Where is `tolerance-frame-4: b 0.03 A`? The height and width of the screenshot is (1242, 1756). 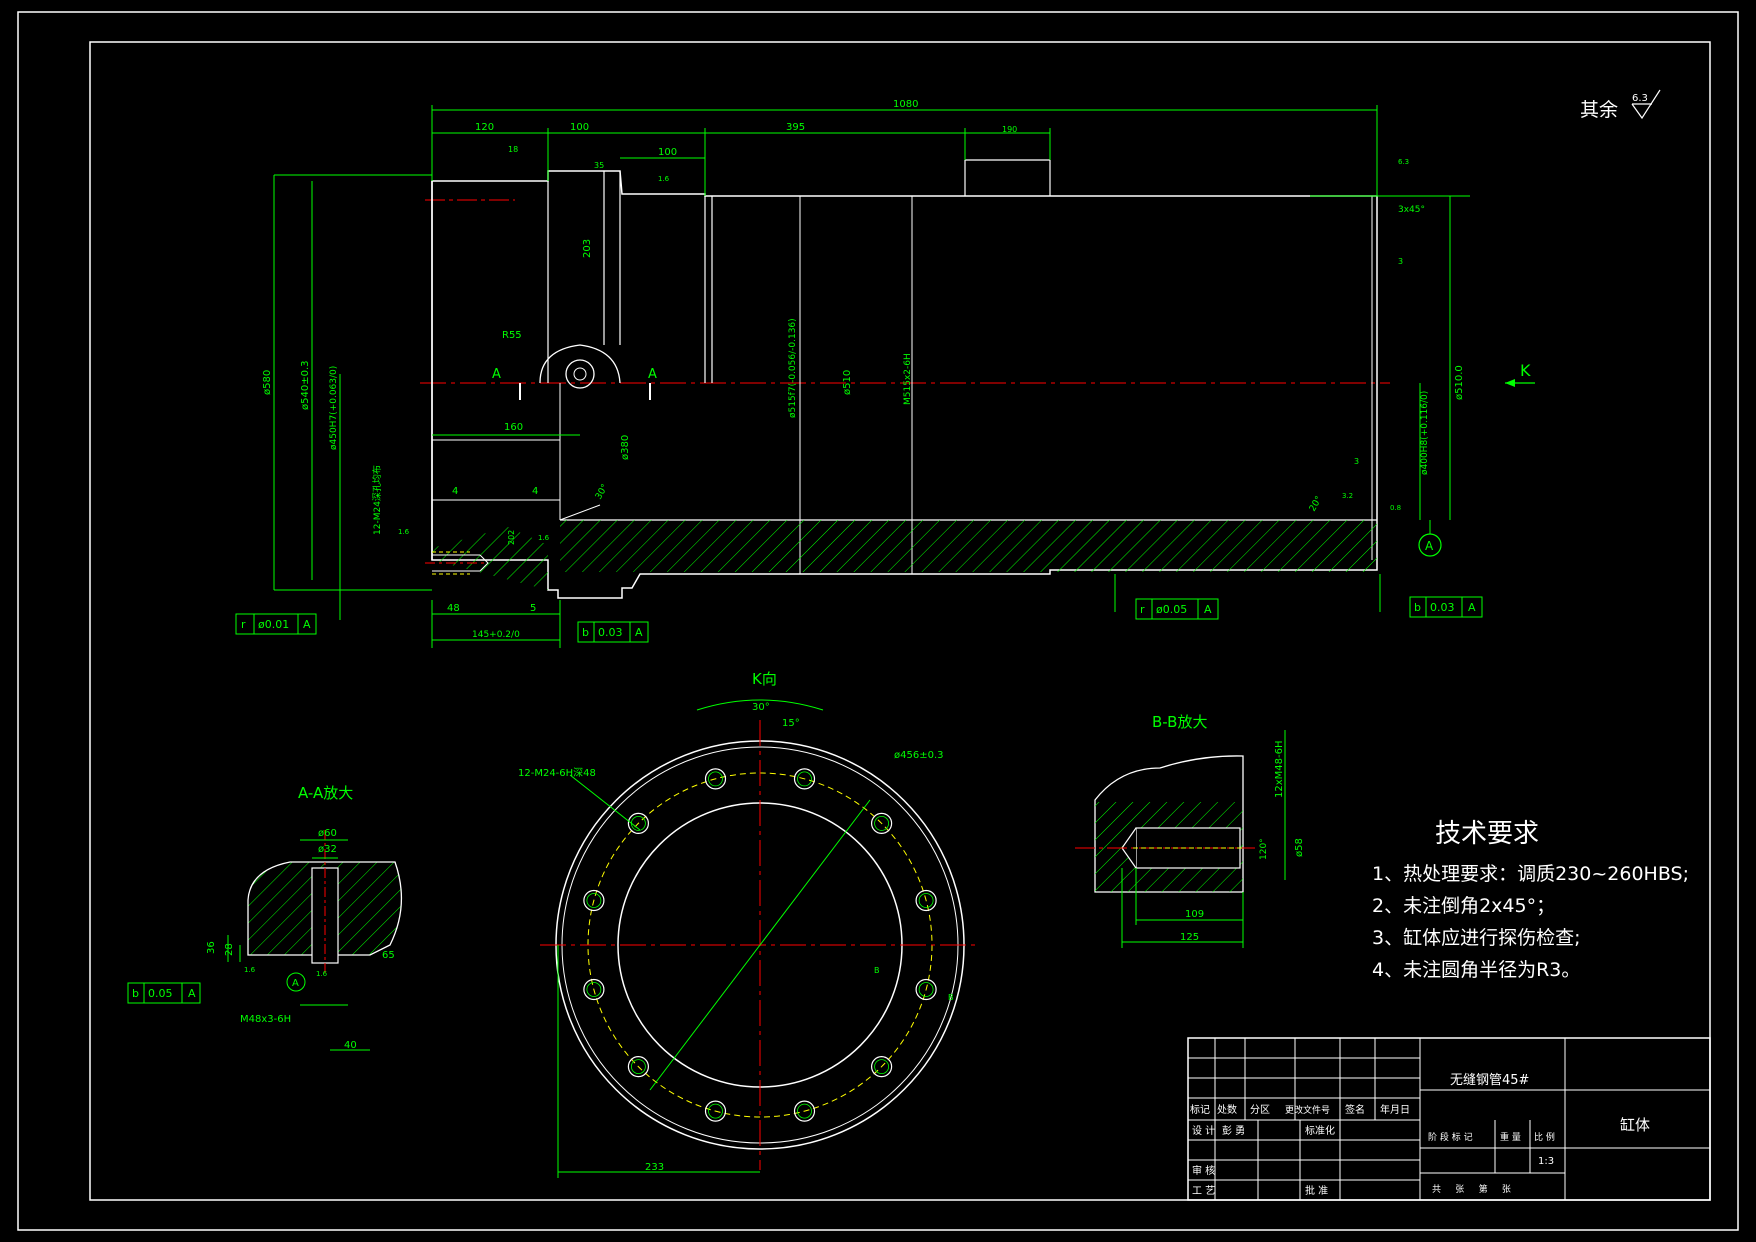 tolerance-frame-4: b 0.03 A is located at coordinates (1446, 607).